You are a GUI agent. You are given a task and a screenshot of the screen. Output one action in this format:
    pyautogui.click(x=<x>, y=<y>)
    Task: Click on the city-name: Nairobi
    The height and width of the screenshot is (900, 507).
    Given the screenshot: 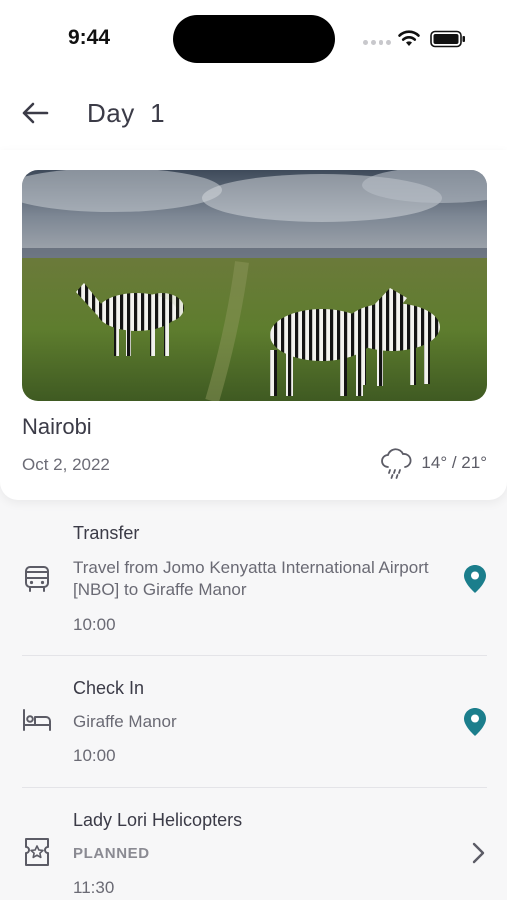 What is the action you would take?
    pyautogui.click(x=57, y=426)
    